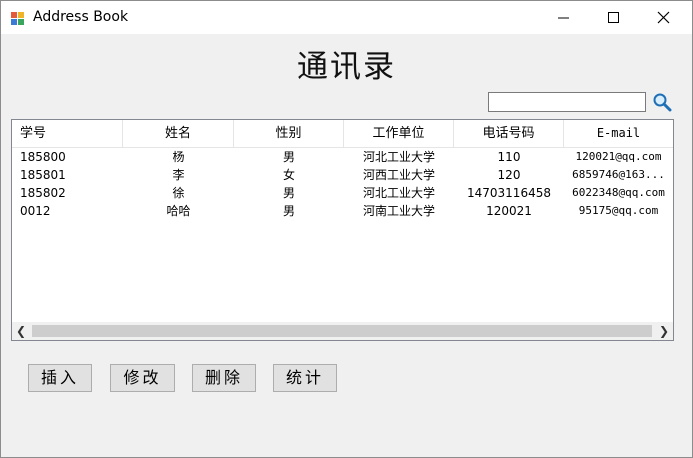 The width and height of the screenshot is (693, 458). I want to click on insert-button: 插入, so click(60, 378).